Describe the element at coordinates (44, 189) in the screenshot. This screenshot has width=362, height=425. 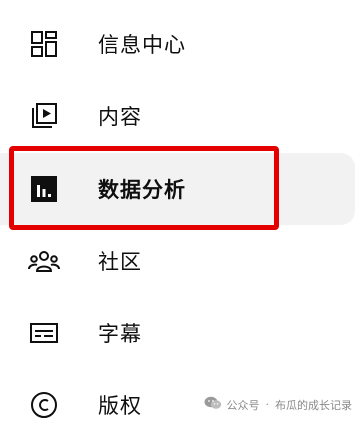
I see `analytics-icon` at that location.